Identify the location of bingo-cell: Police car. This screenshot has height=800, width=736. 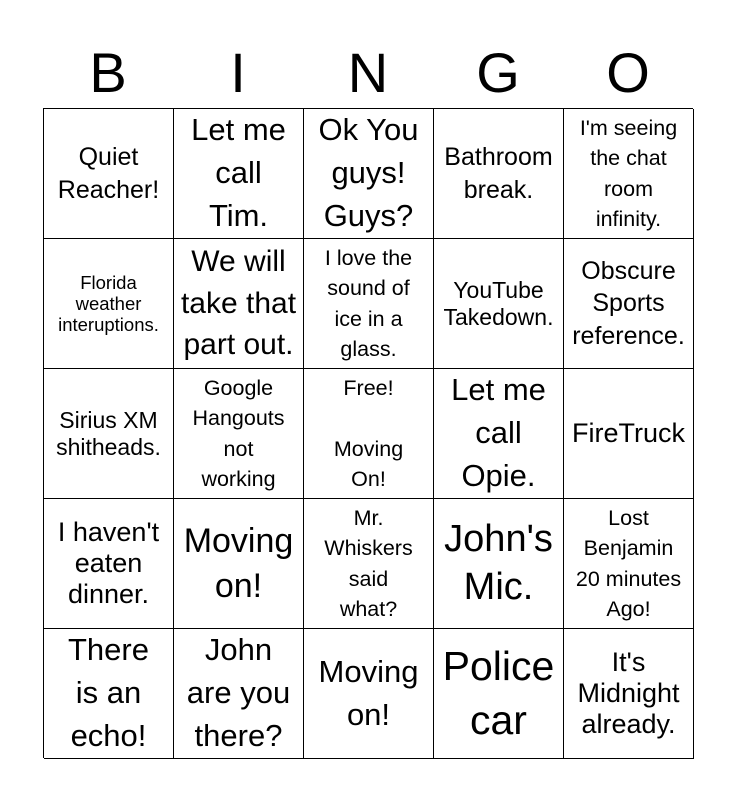
(499, 694).